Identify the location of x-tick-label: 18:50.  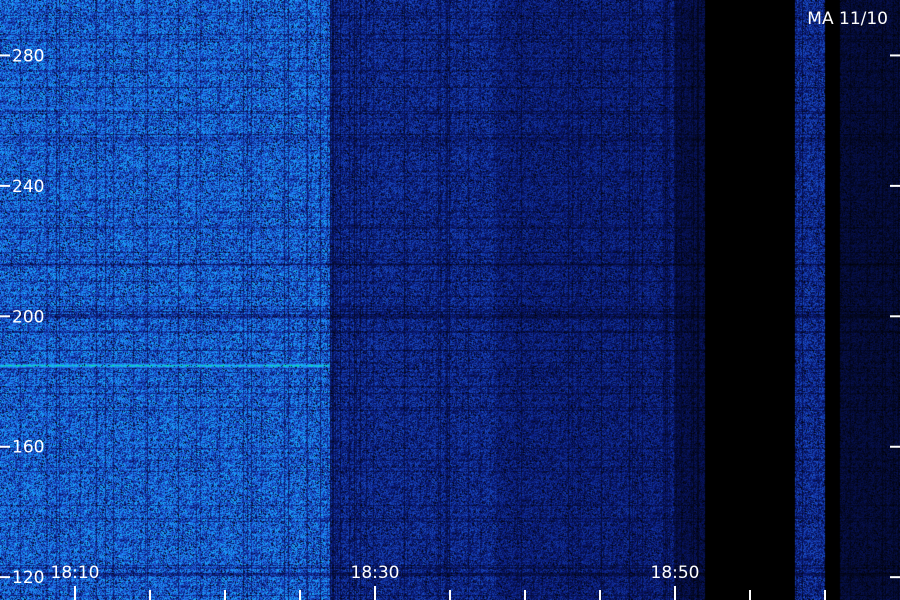
(675, 573).